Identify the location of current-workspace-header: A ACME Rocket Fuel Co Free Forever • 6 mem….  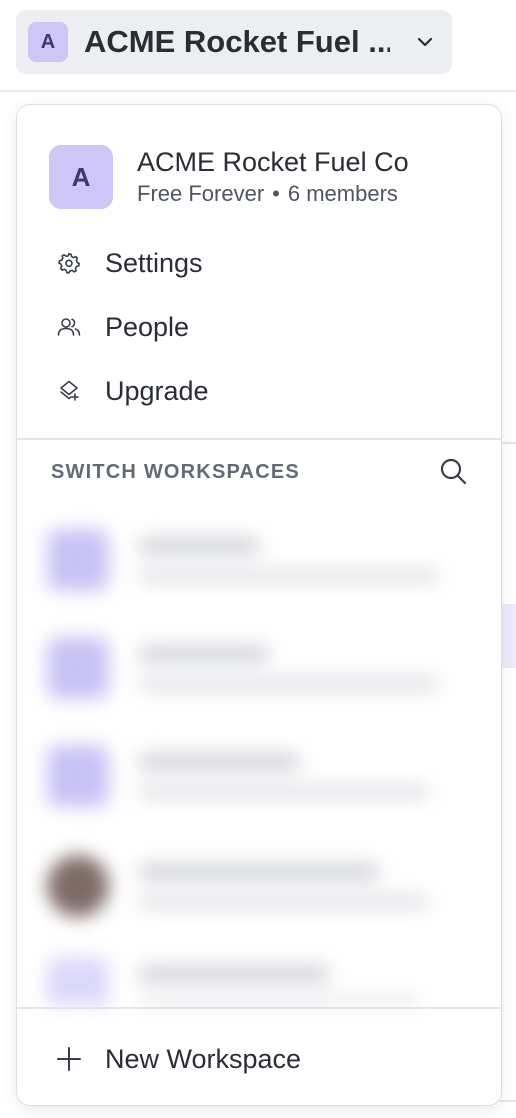
(229, 177).